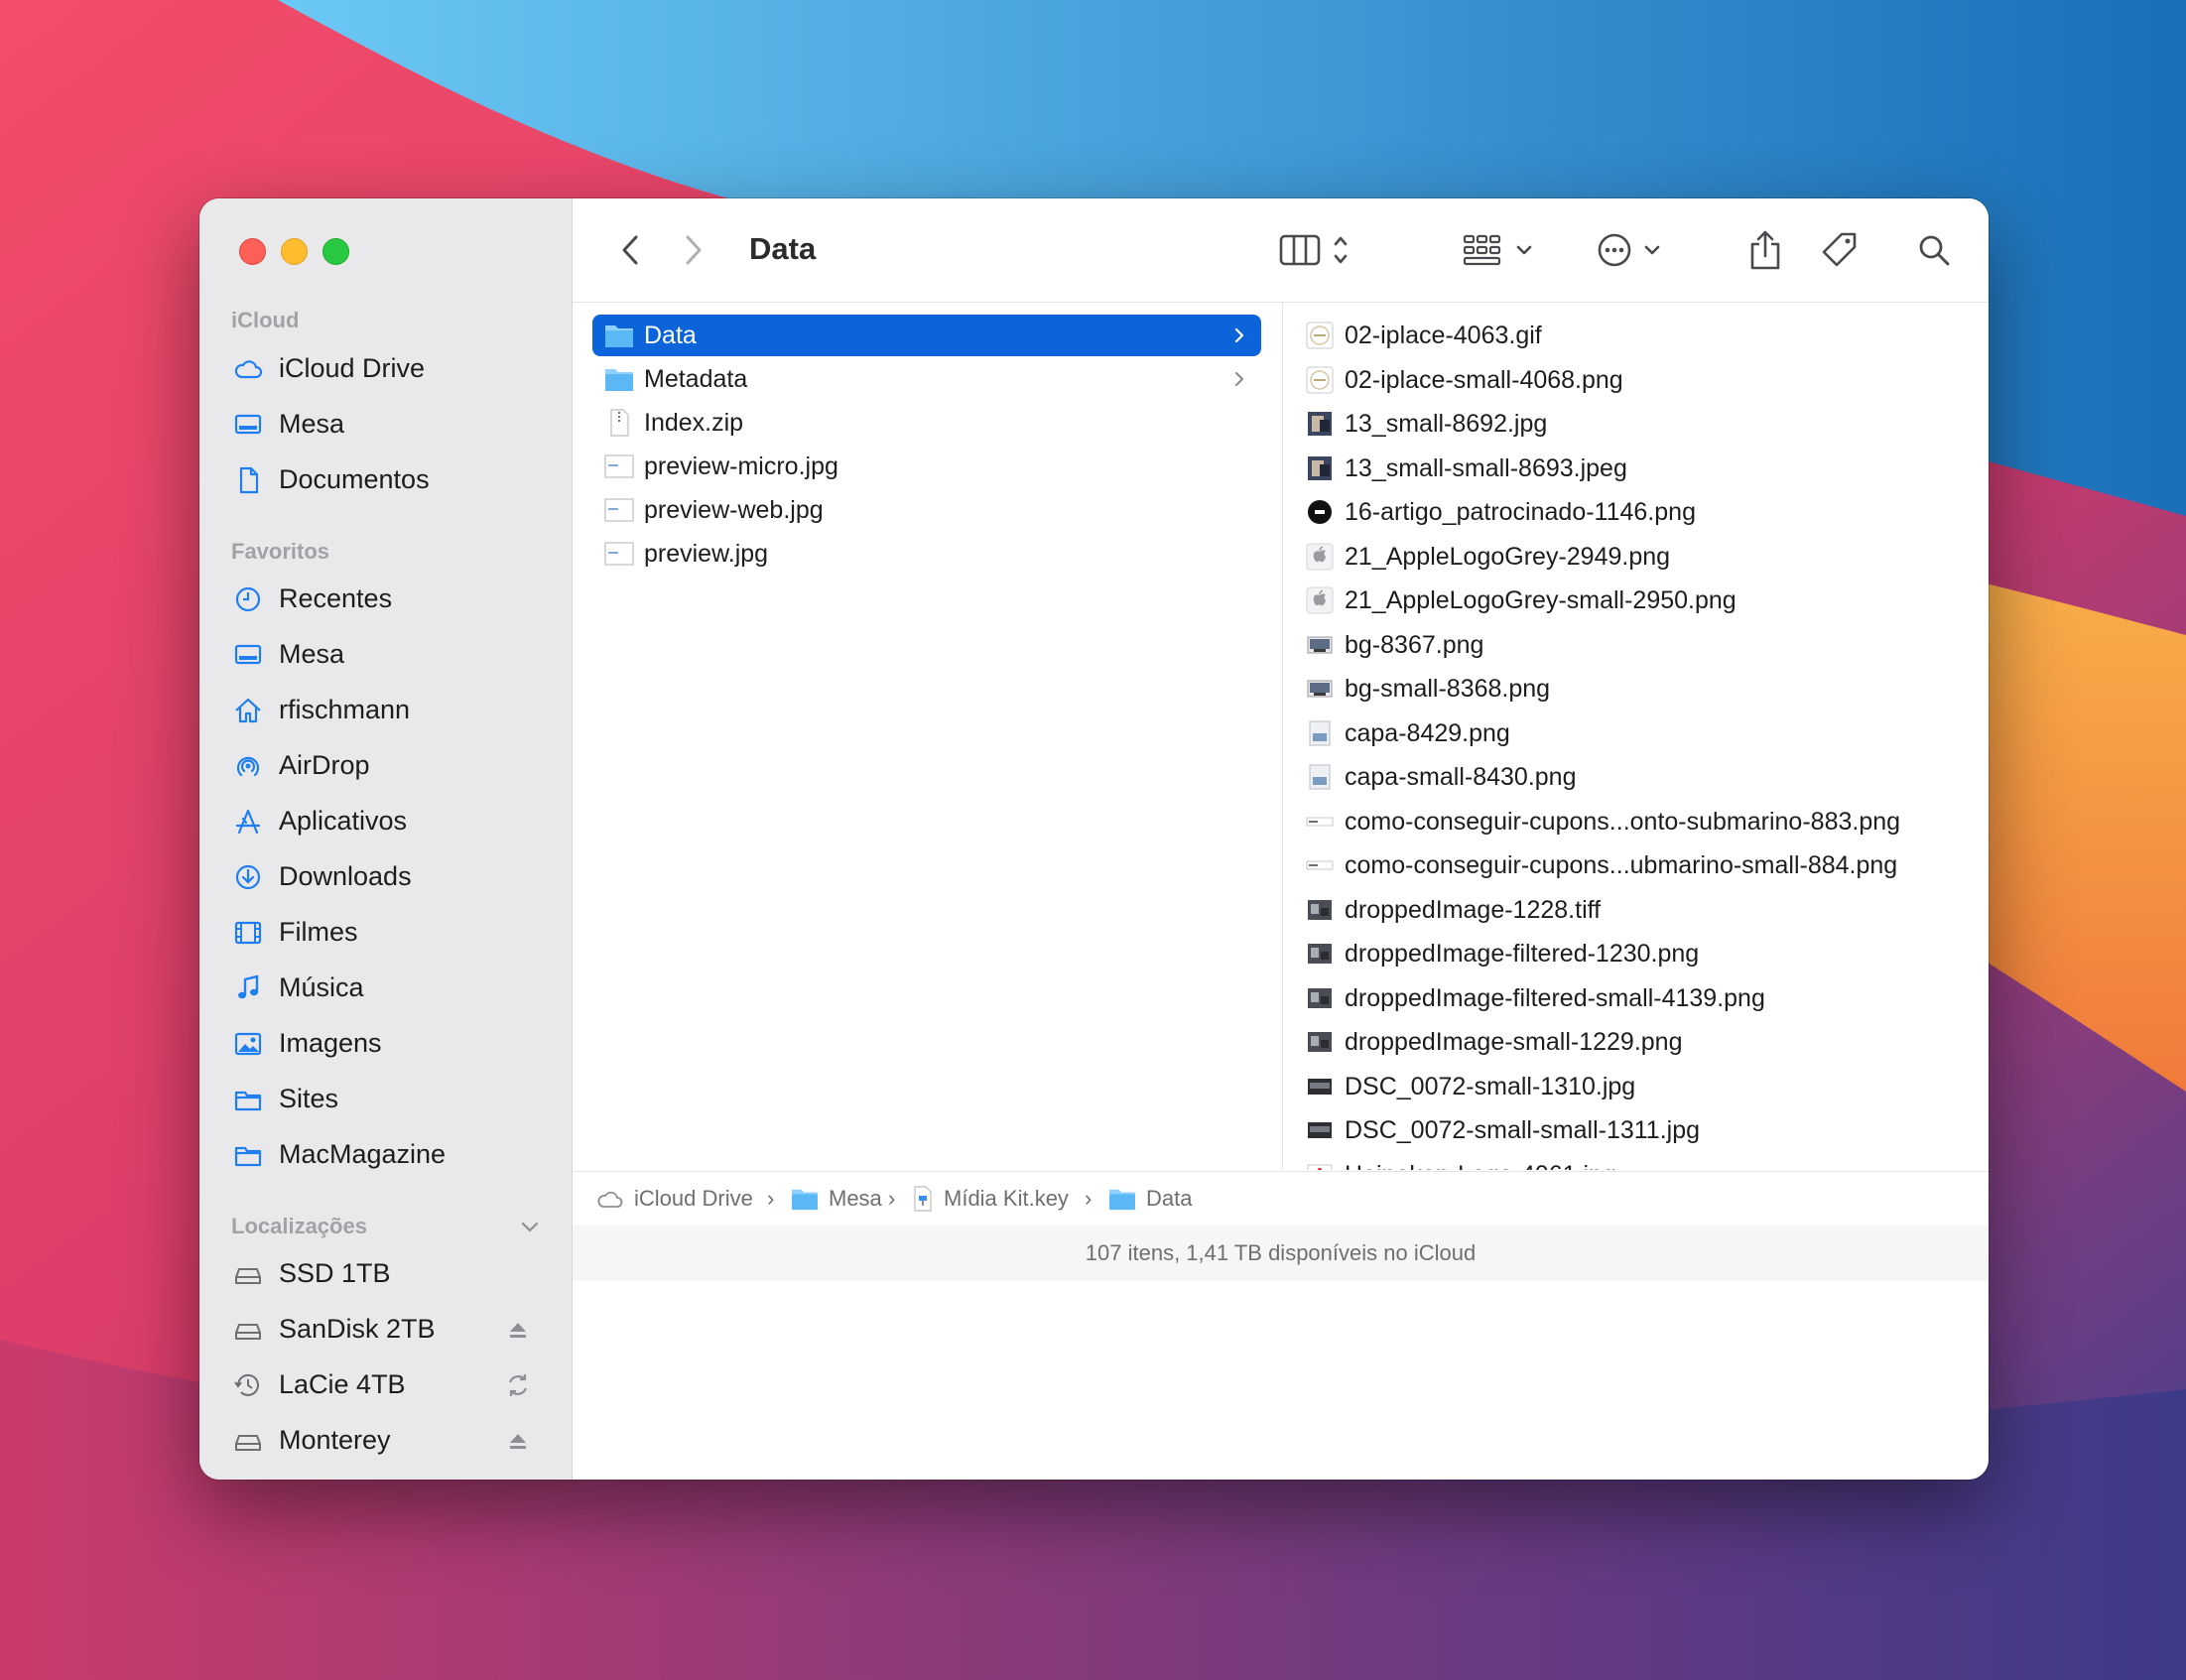  What do you see at coordinates (253, 251) in the screenshot?
I see `close-button` at bounding box center [253, 251].